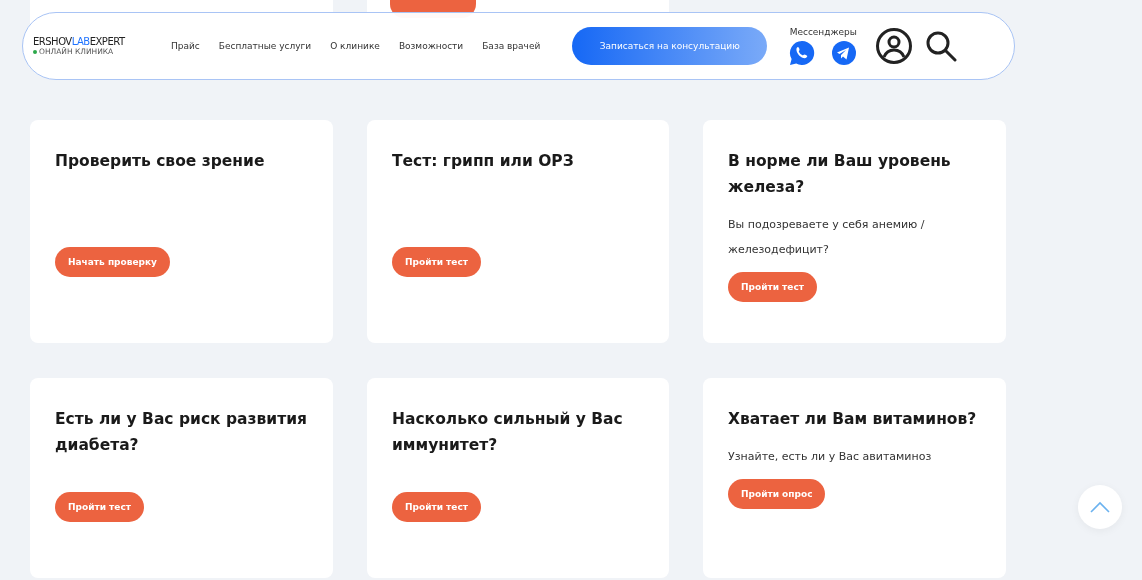  Describe the element at coordinates (508, 432) in the screenshot. I see `card-title: Насколько сильный у Вас иммунитет?` at that location.